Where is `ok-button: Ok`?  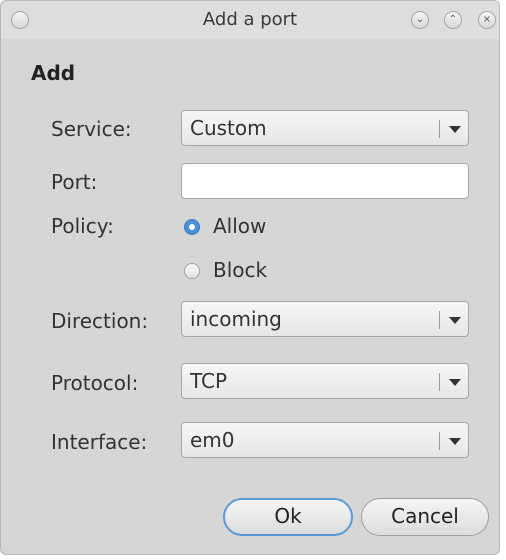
ok-button: Ok is located at coordinates (288, 517).